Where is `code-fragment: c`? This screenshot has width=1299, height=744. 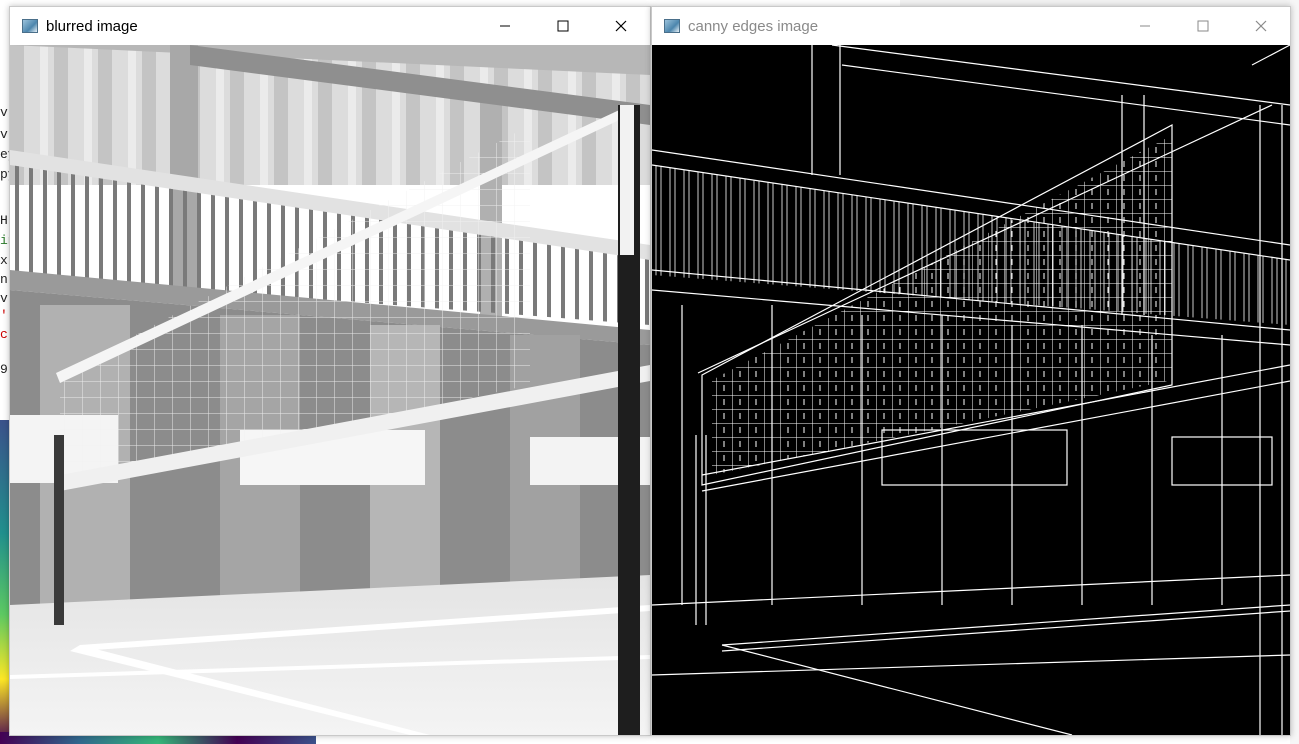
code-fragment: c is located at coordinates (4, 334).